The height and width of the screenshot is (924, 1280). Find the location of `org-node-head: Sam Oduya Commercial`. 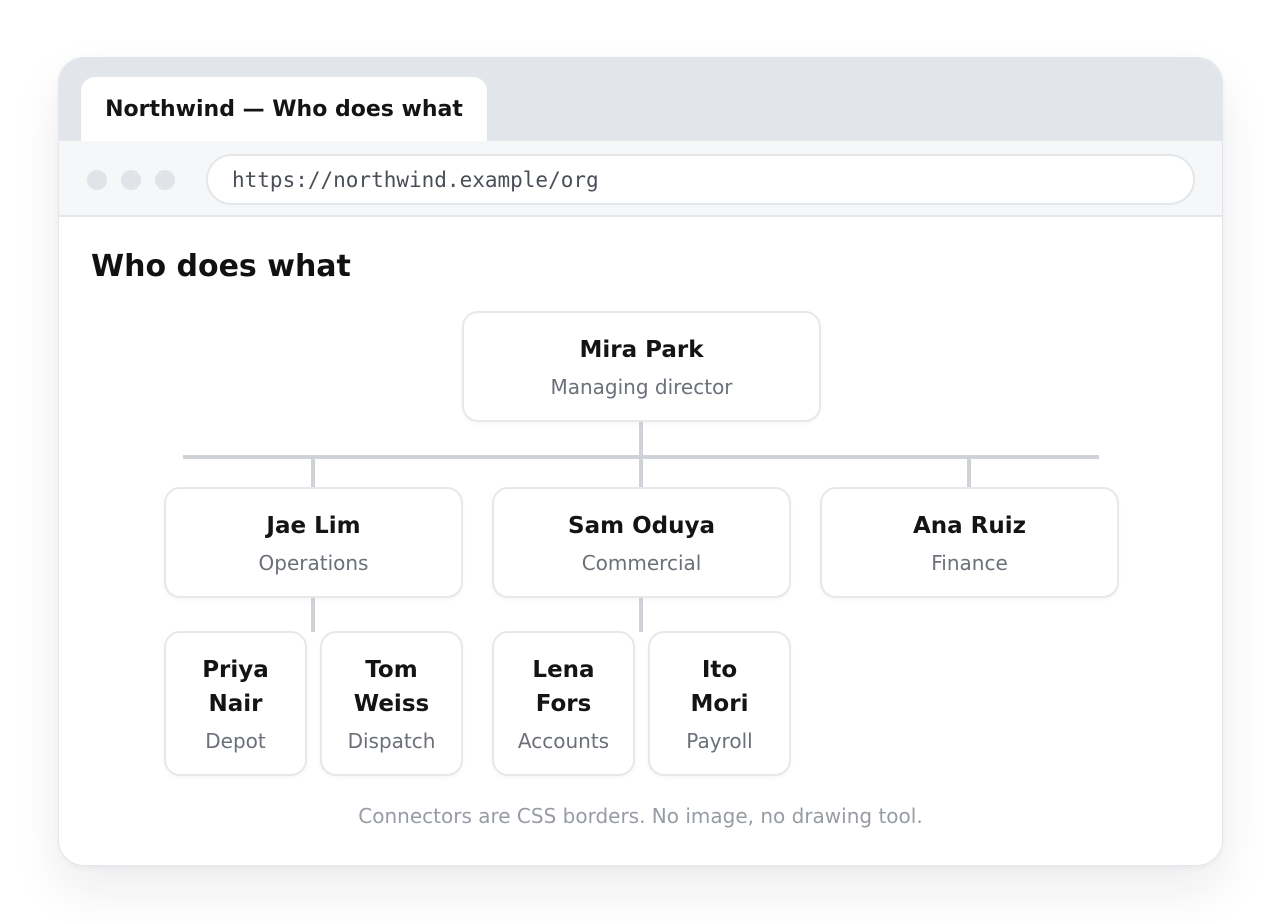

org-node-head: Sam Oduya Commercial is located at coordinates (641, 542).